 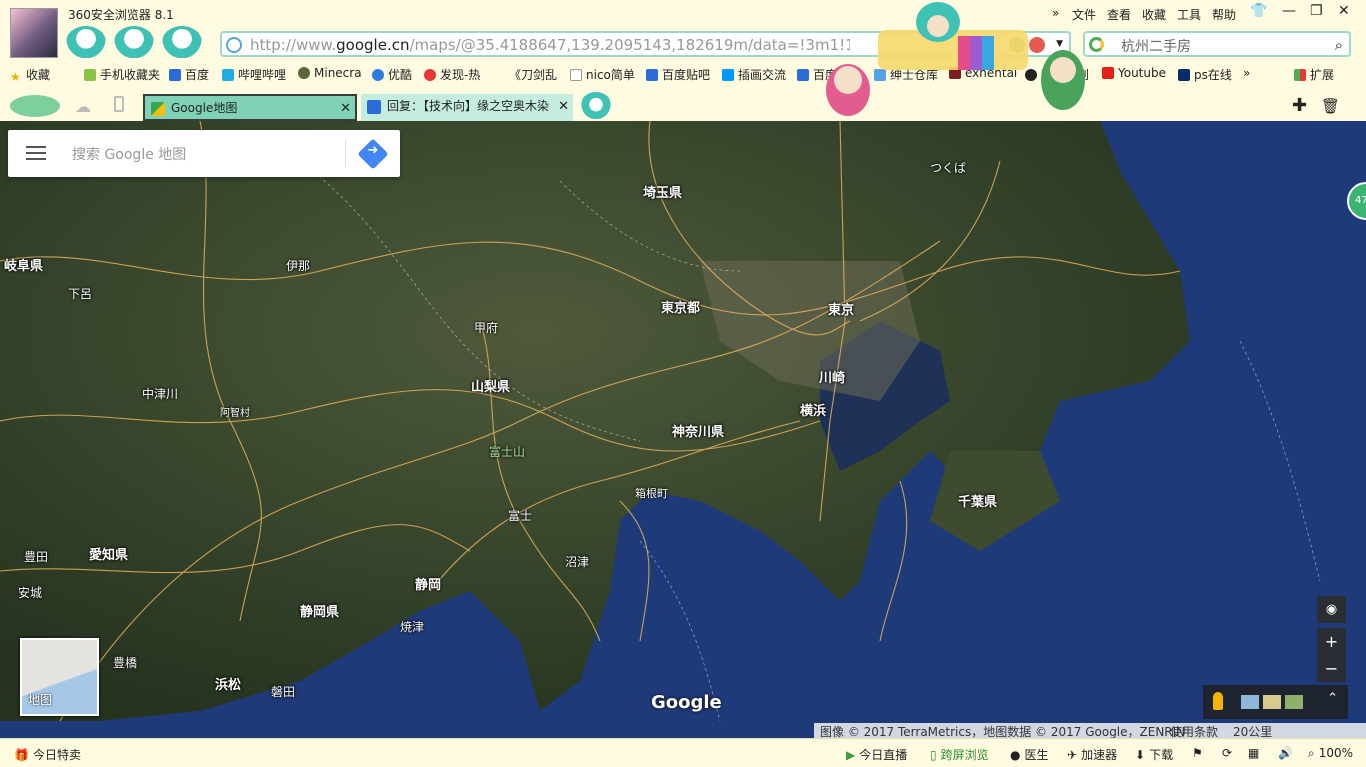 What do you see at coordinates (1156, 46) in the screenshot?
I see `search-input: 杭州二手房` at bounding box center [1156, 46].